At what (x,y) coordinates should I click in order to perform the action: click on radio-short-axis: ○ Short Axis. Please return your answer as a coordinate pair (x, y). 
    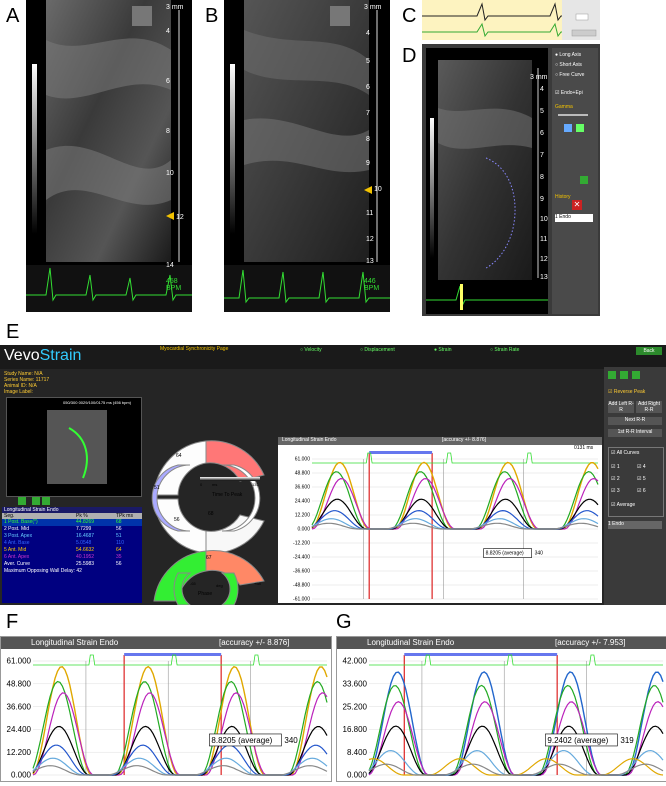
    Looking at the image, I should click on (568, 65).